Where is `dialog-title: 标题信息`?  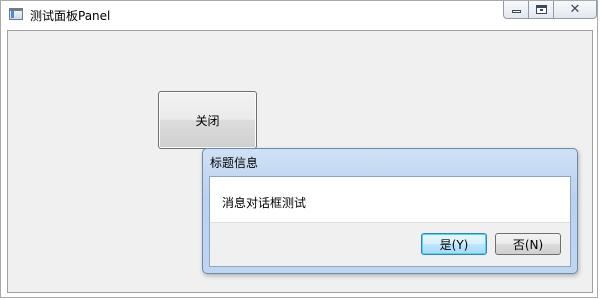 dialog-title: 标题信息 is located at coordinates (234, 163).